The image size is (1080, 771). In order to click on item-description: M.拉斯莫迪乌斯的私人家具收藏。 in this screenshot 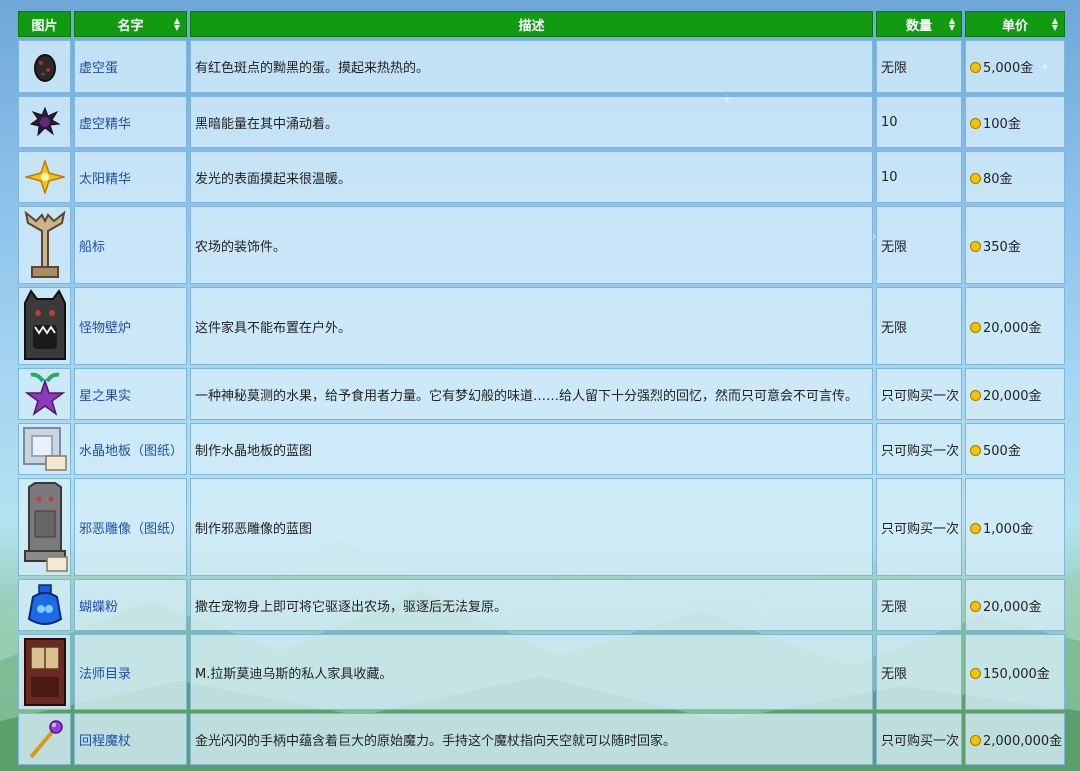, I will do `click(531, 672)`.